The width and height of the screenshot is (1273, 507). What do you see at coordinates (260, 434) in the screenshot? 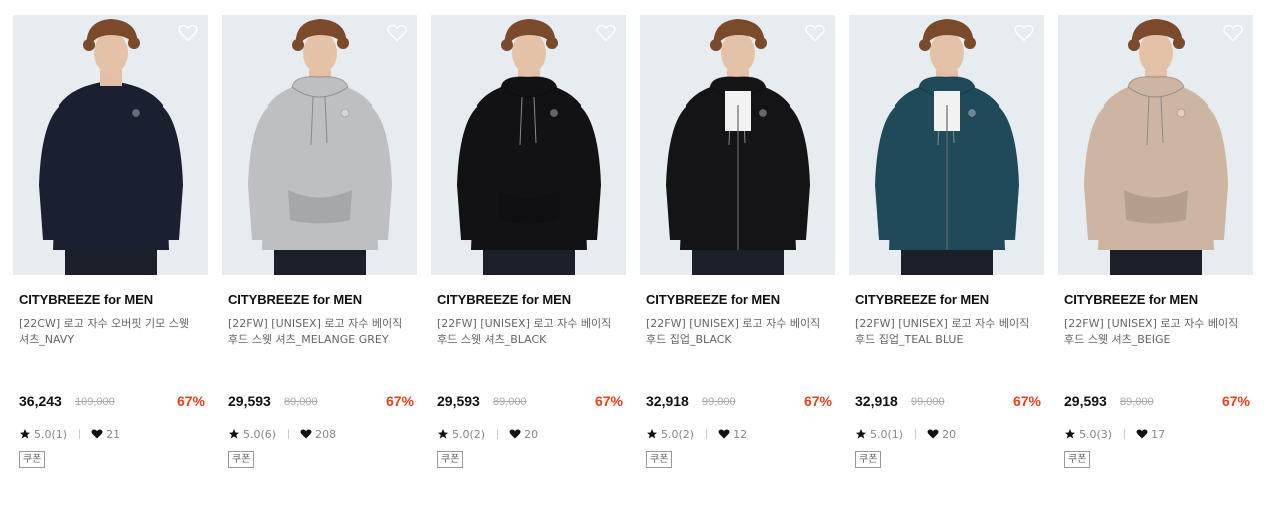
I see `rating-text: 5.0(6)` at bounding box center [260, 434].